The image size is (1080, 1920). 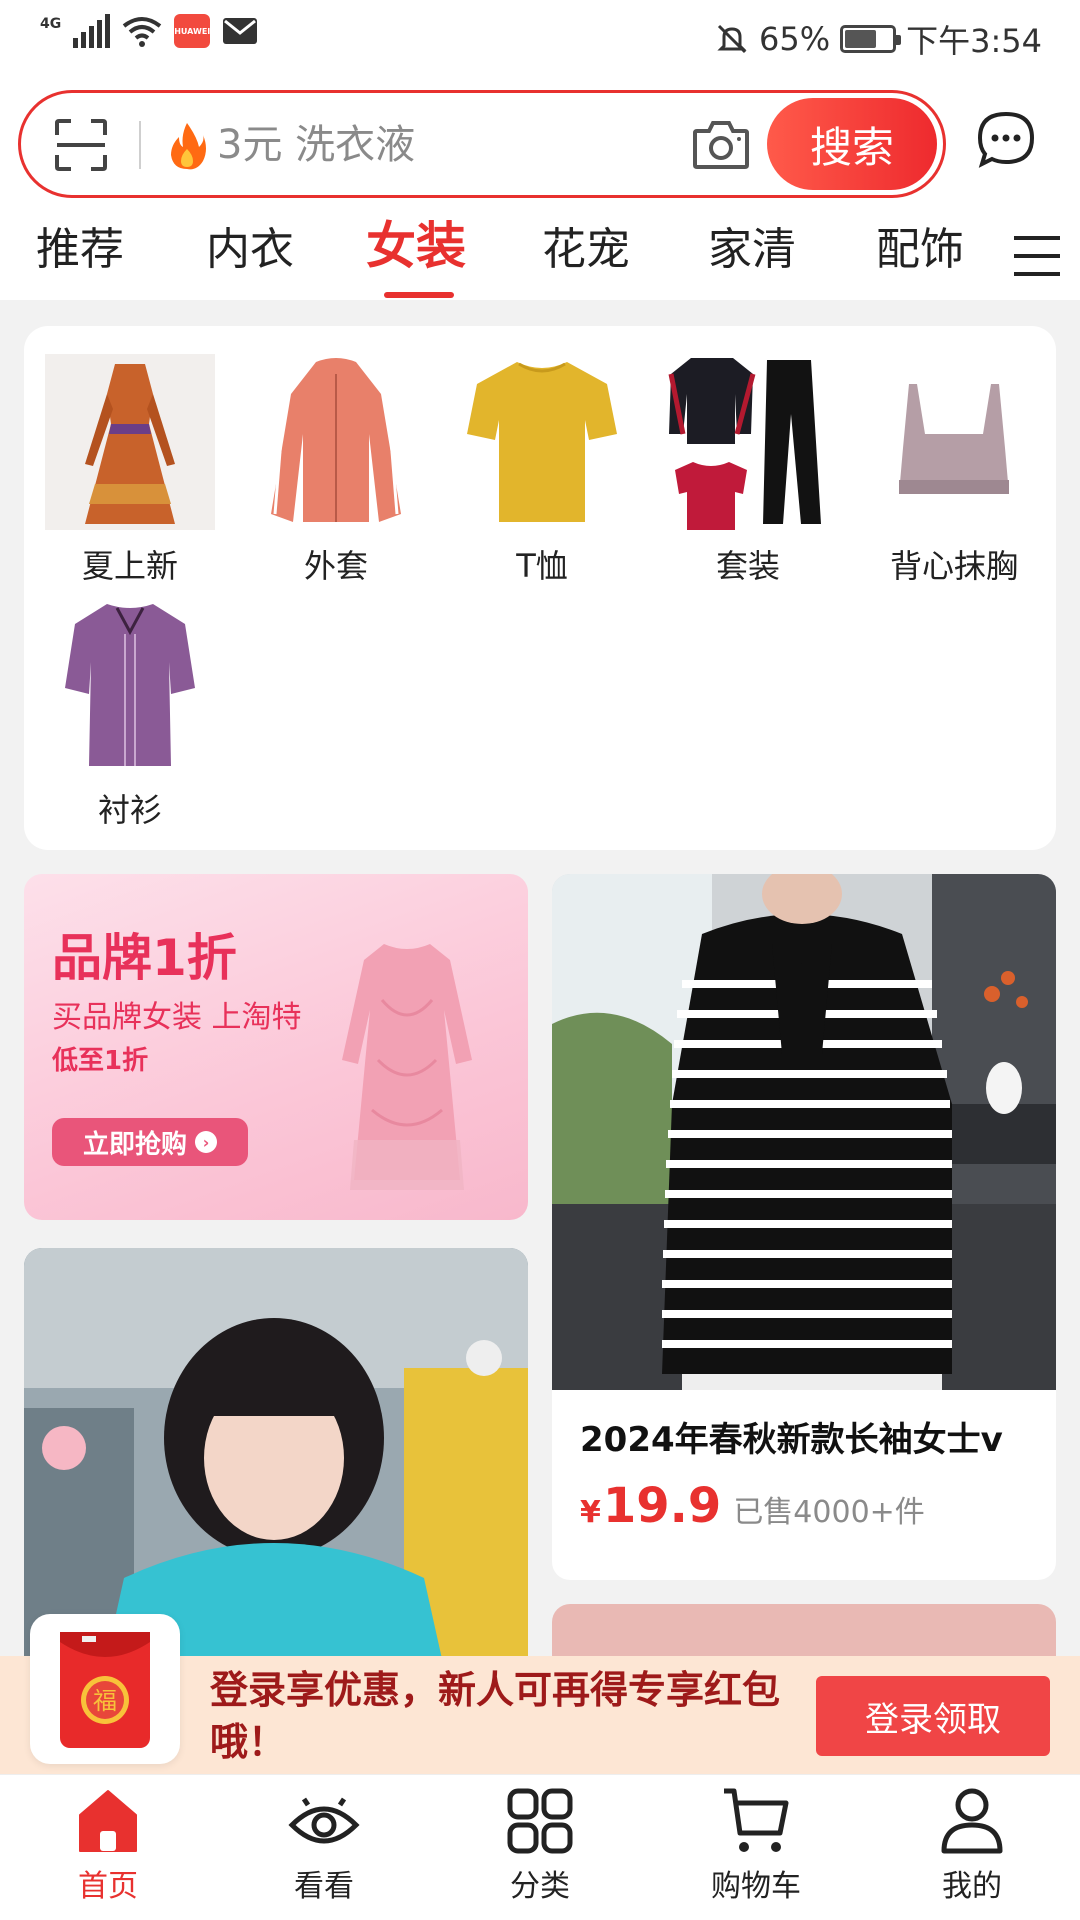 I want to click on packet-char: 福, so click(x=105, y=1701).